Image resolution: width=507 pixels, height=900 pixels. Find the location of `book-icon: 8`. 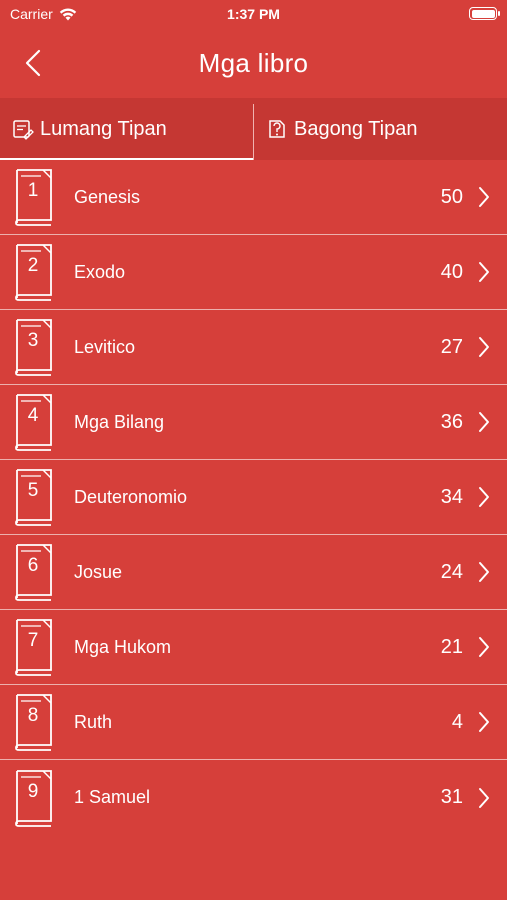

book-icon: 8 is located at coordinates (34, 722).